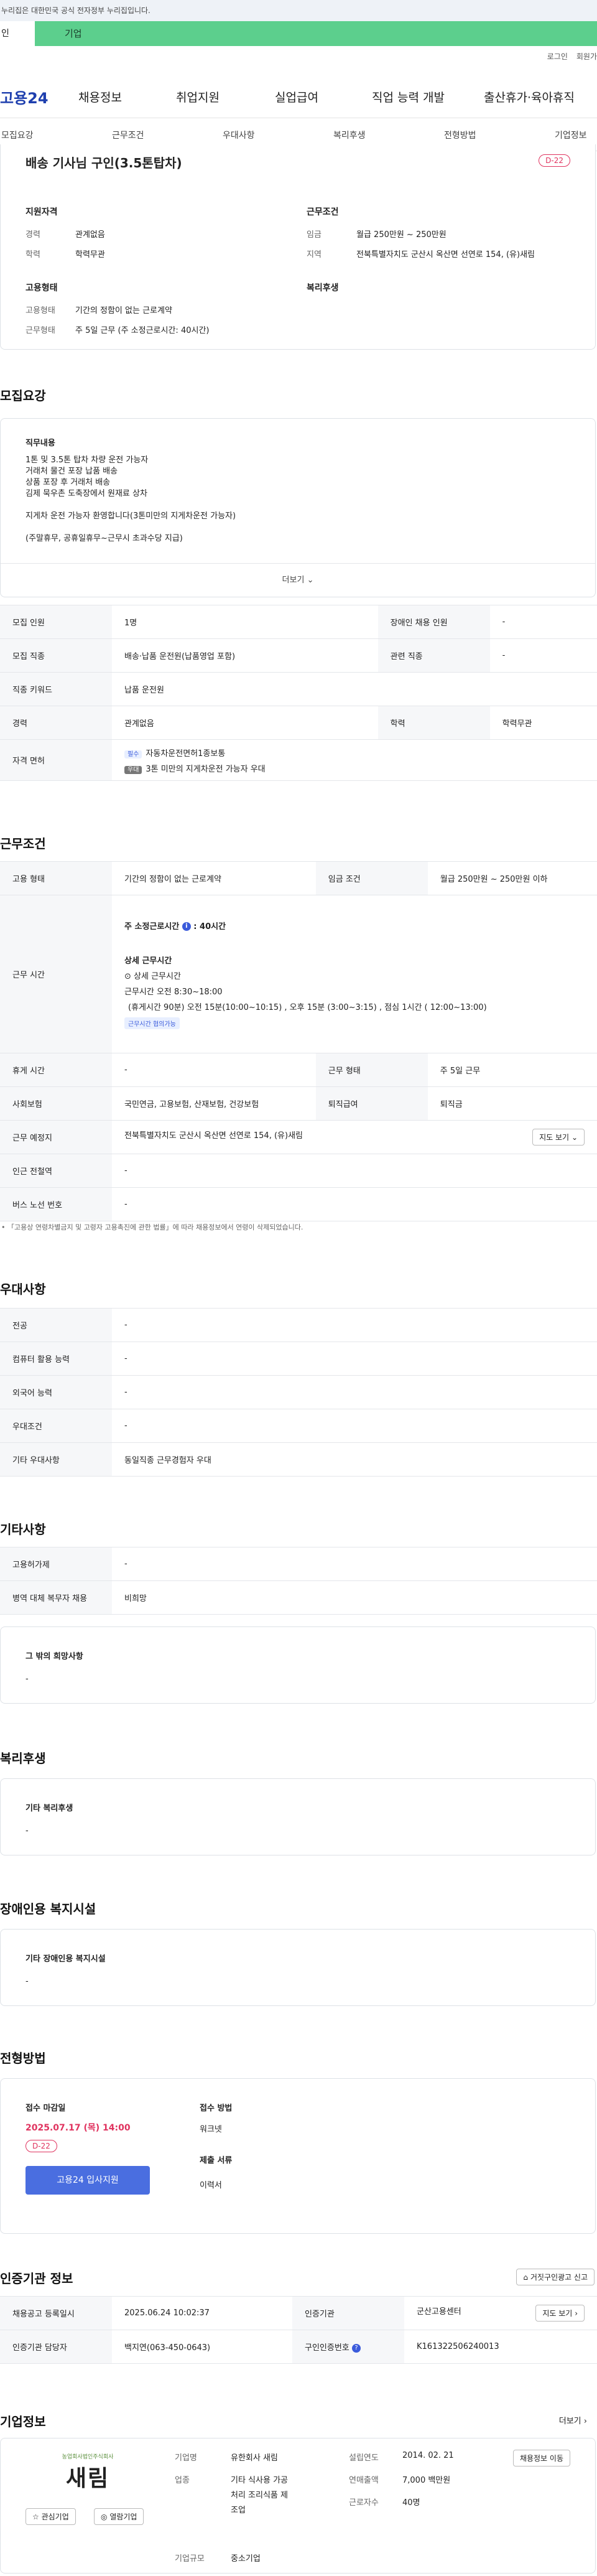 The height and width of the screenshot is (2576, 597). I want to click on company-logo: 농업회사법인주식회사 새림, so click(87, 2474).